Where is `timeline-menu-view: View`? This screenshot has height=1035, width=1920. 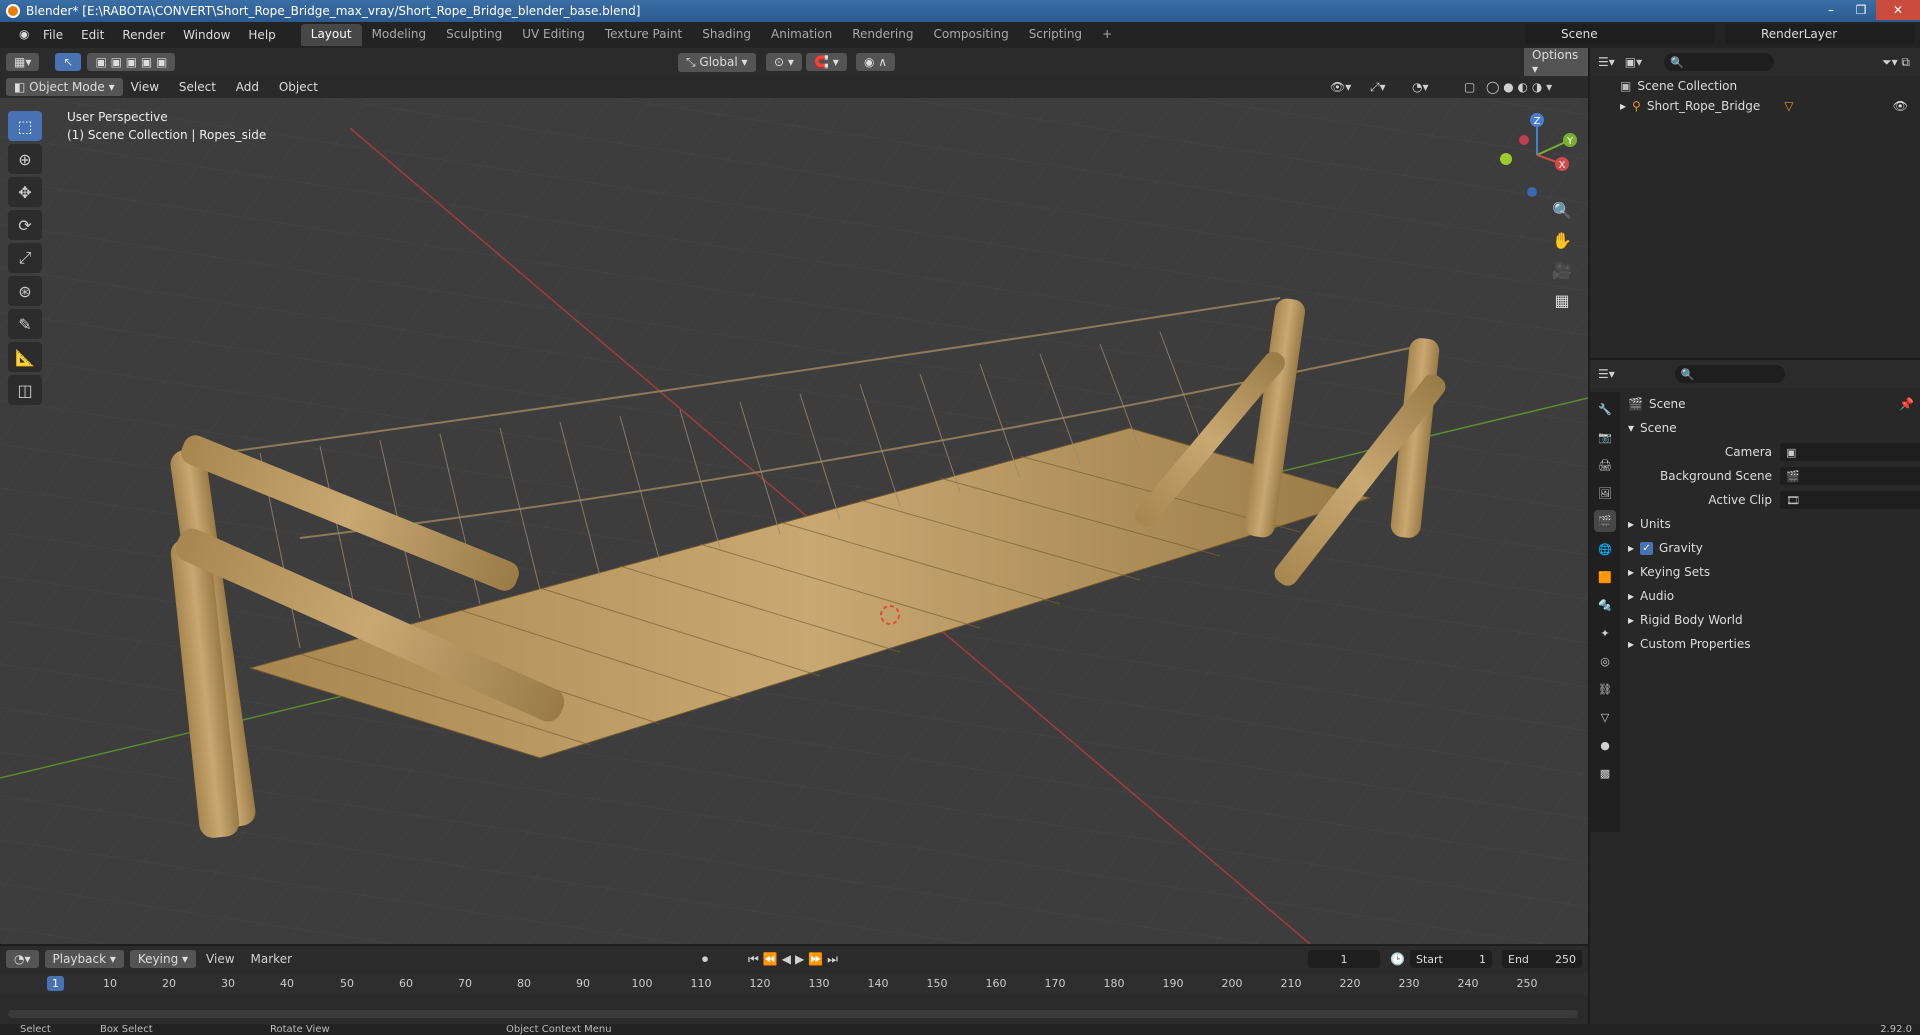
timeline-menu-view: View is located at coordinates (220, 959).